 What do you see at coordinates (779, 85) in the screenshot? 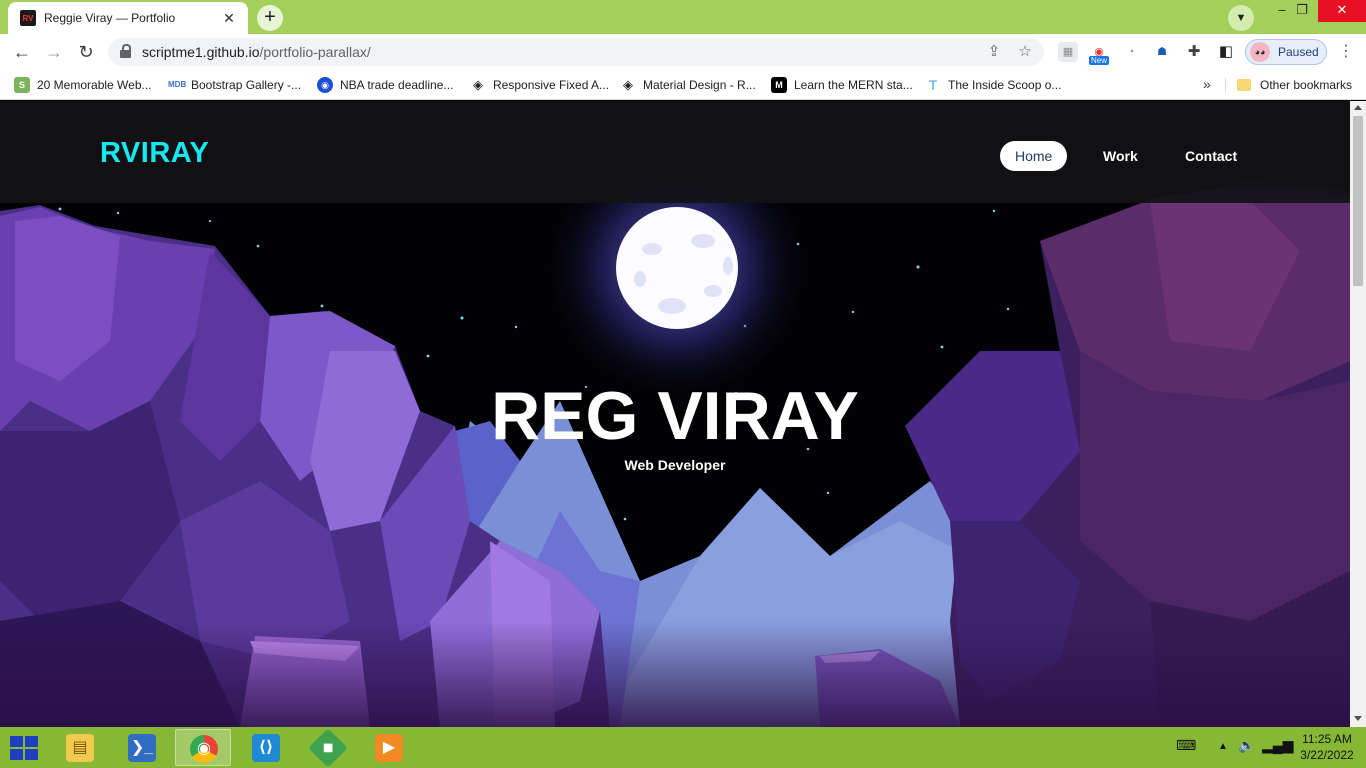
I see `medium-icon: M` at bounding box center [779, 85].